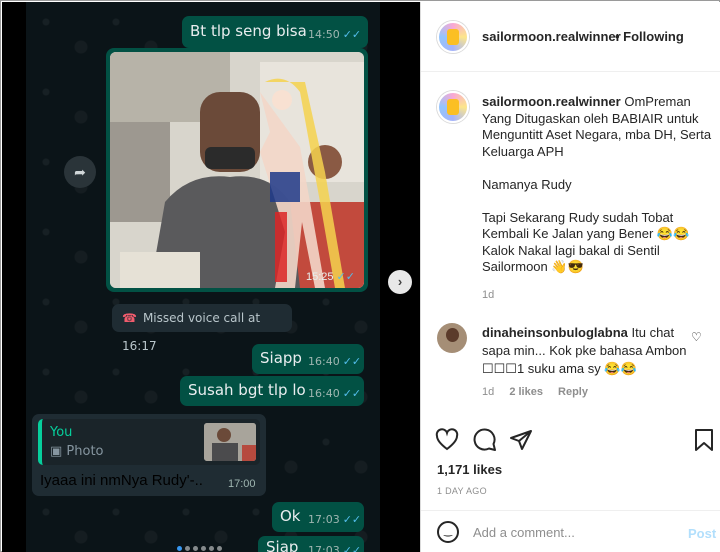 Image resolution: width=720 pixels, height=552 pixels. What do you see at coordinates (121, 480) in the screenshot?
I see `message-text: Iyaaa ini nmNya Rudy'-..` at bounding box center [121, 480].